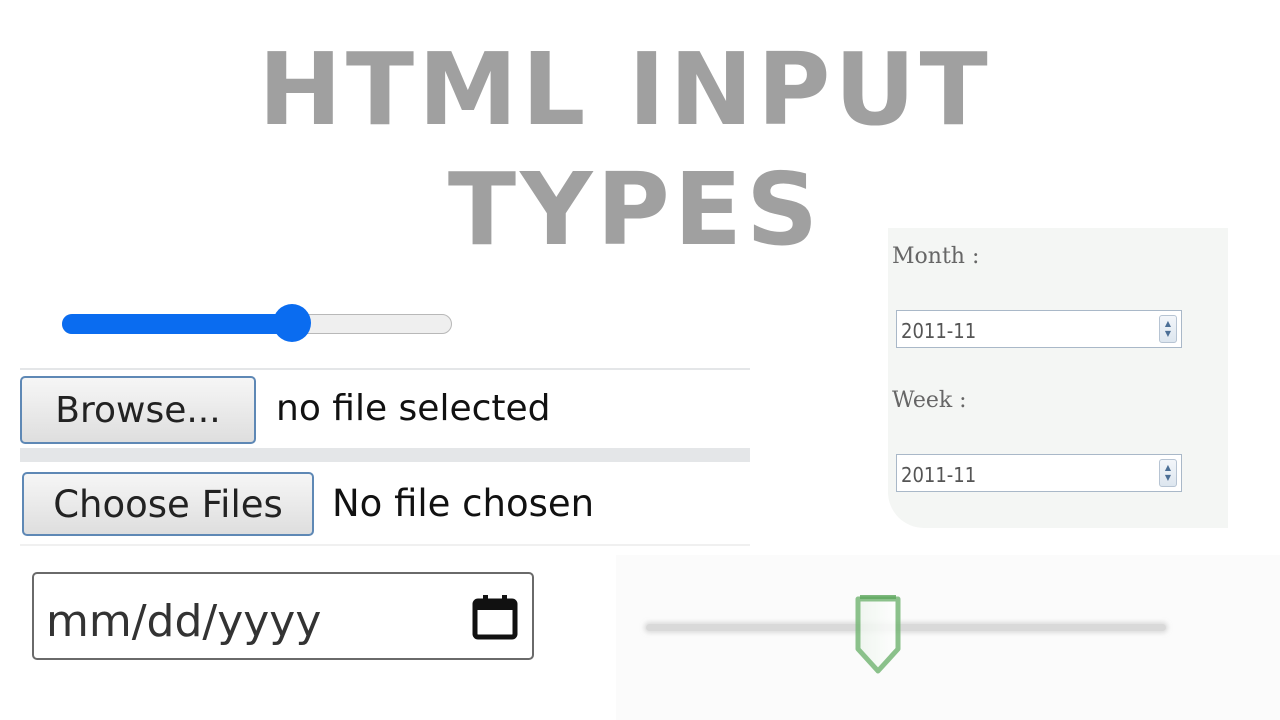  Describe the element at coordinates (184, 621) in the screenshot. I see `date-placeholder: mm/dd/yyyy` at that location.